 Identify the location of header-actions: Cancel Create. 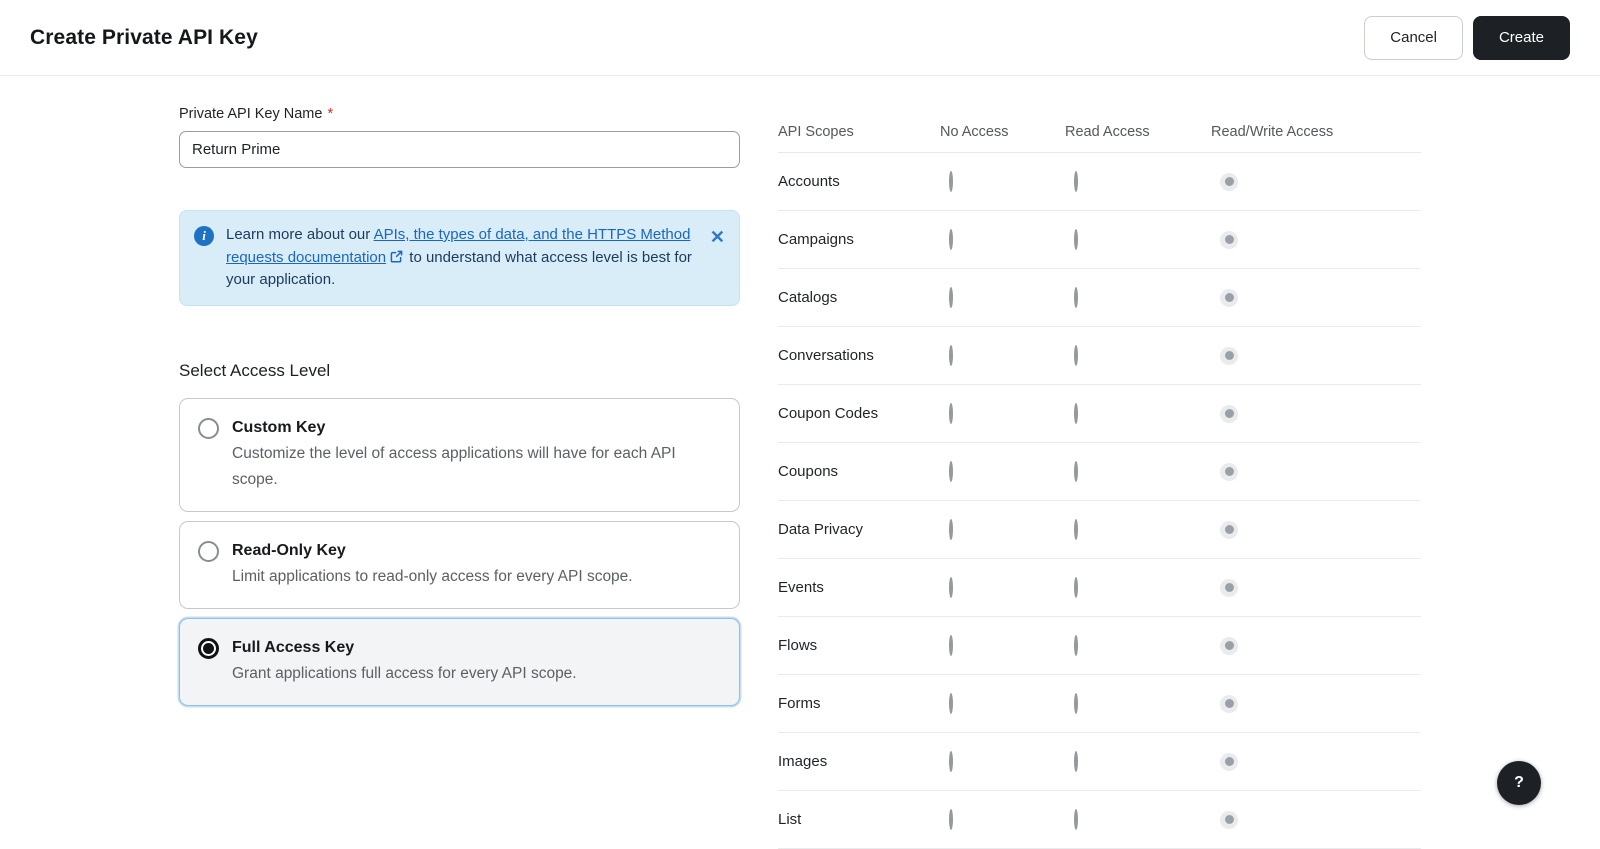
(1467, 37).